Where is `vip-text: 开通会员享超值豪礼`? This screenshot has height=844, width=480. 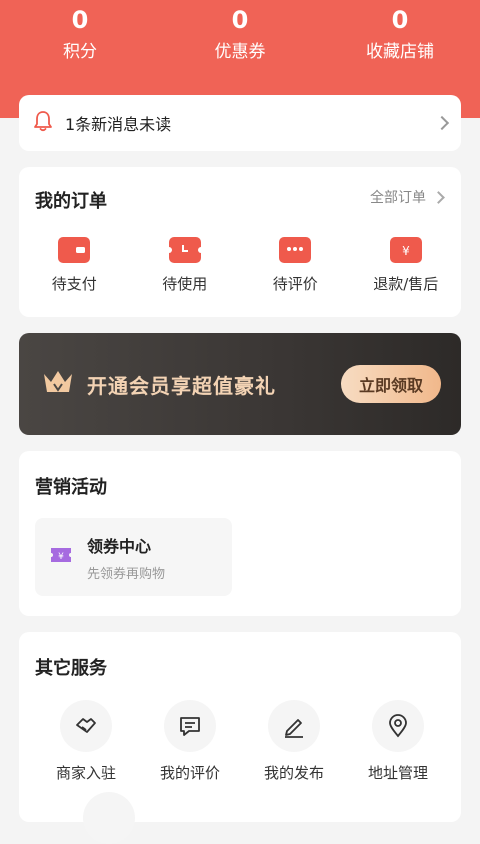
vip-text: 开通会员享超值豪礼 is located at coordinates (181, 385).